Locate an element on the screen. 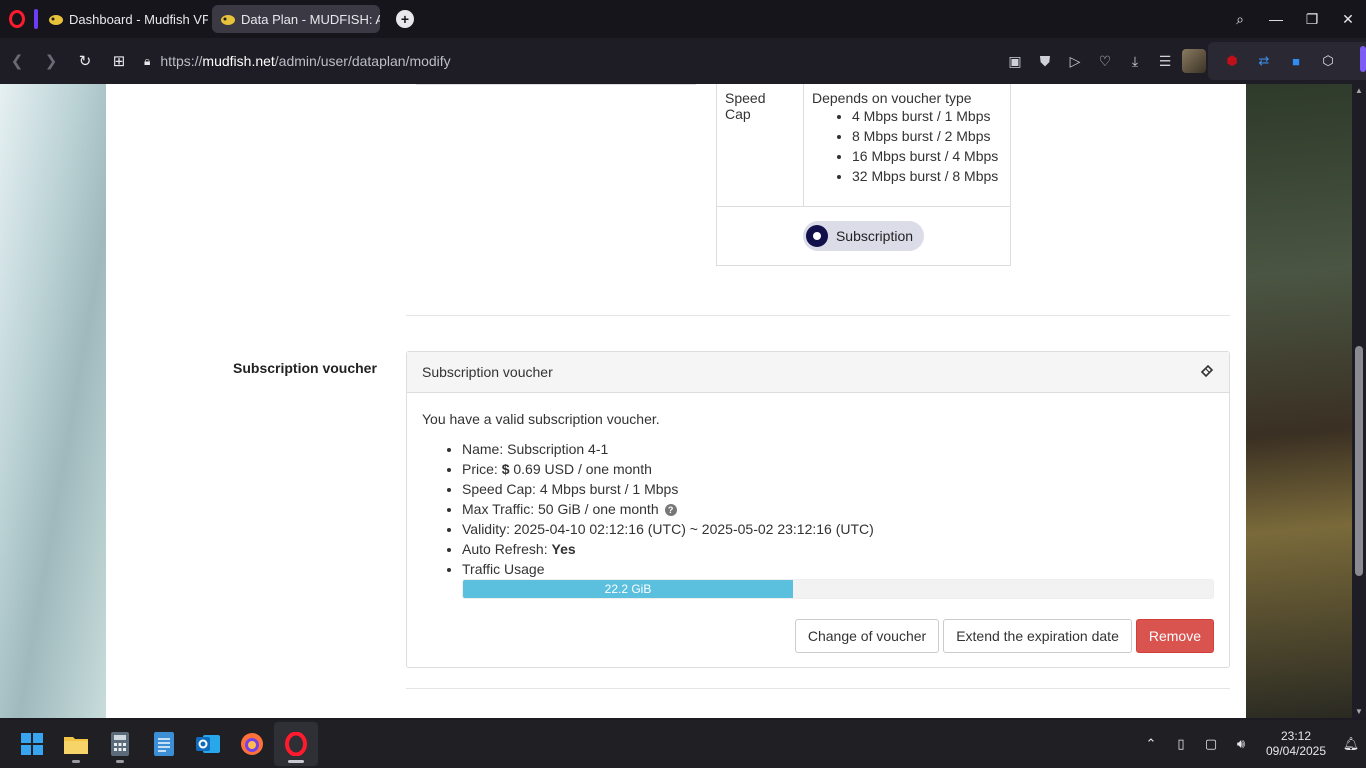 The width and height of the screenshot is (1366, 768). divider is located at coordinates (556, 84).